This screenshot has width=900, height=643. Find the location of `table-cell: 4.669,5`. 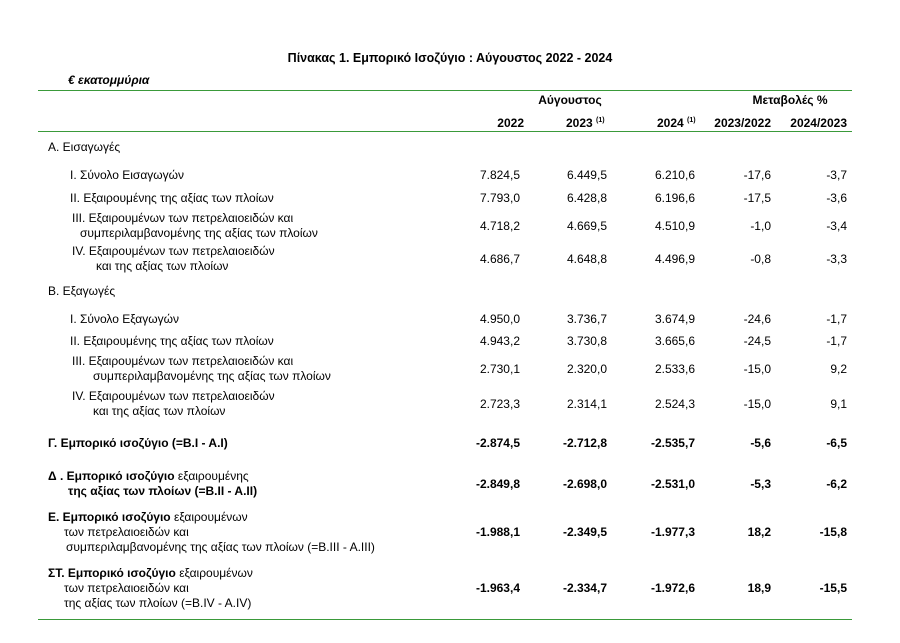

table-cell: 4.669,5 is located at coordinates (586, 226).